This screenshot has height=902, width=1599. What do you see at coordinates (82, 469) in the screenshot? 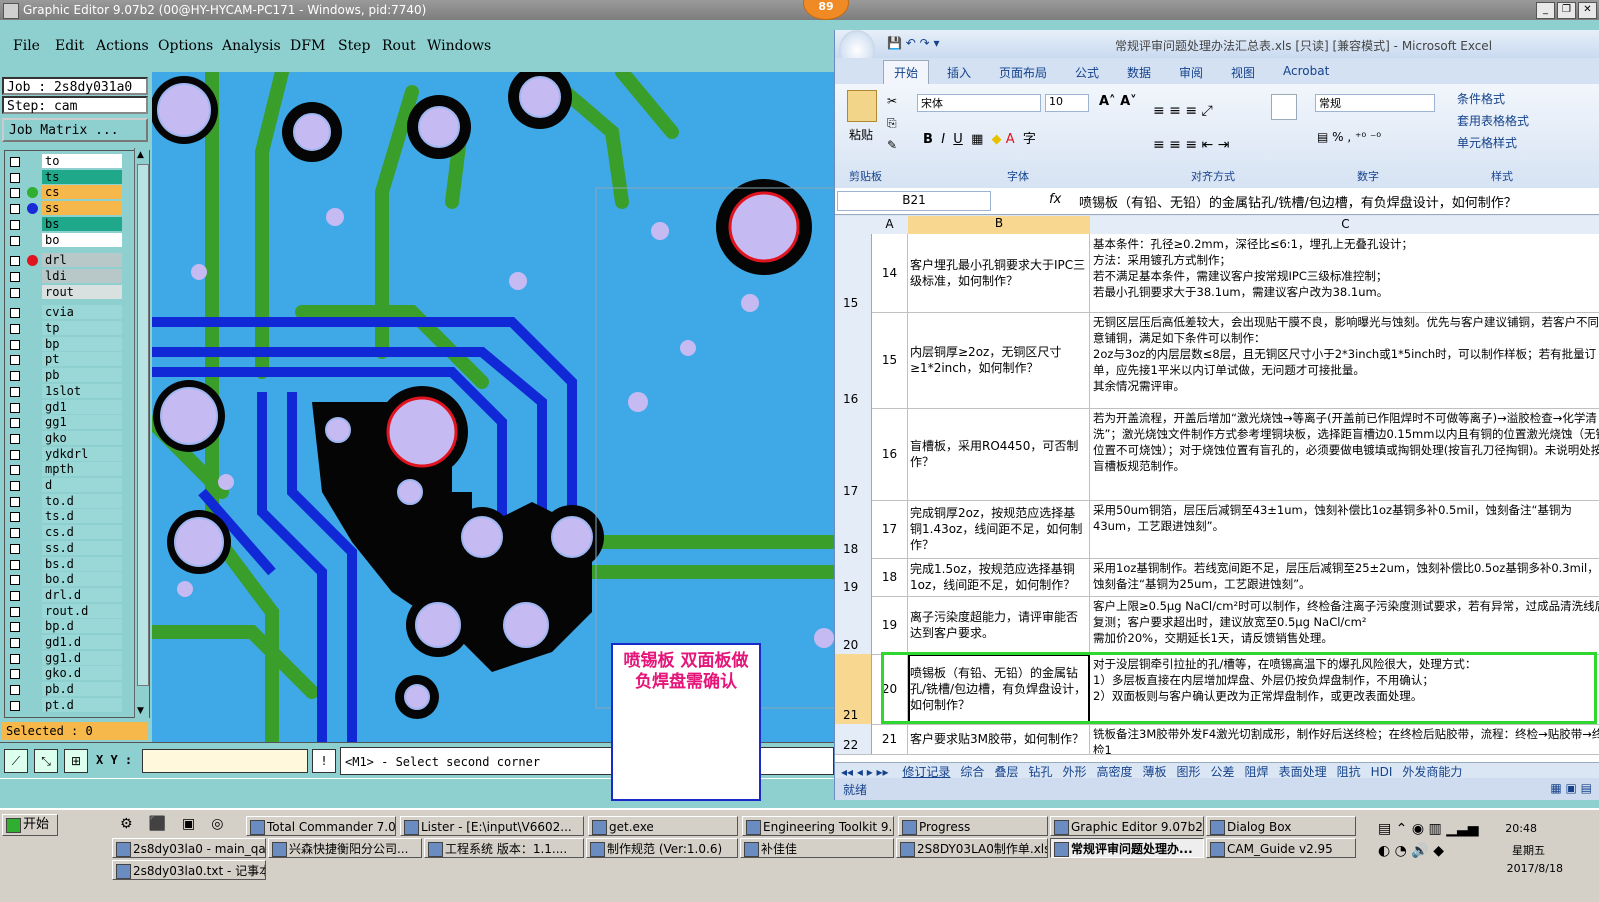
I see `layer-name: mpth` at bounding box center [82, 469].